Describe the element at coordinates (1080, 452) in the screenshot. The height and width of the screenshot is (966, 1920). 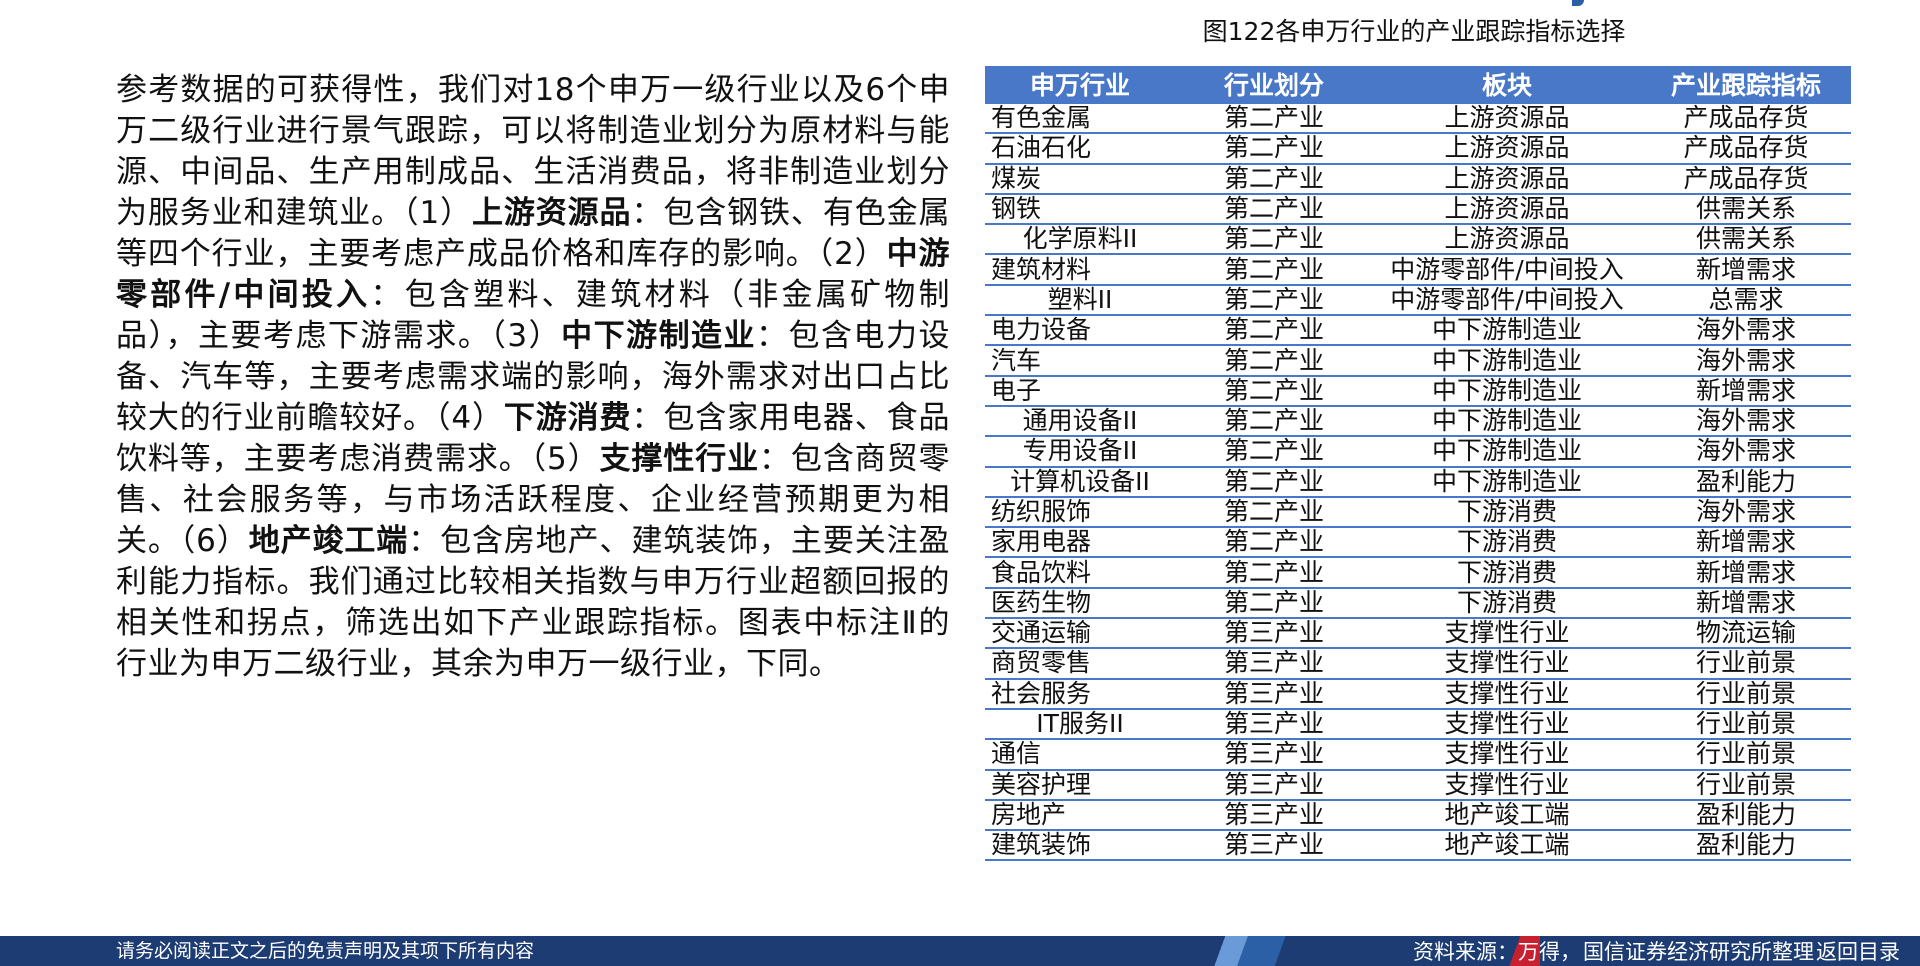
I see `cell-industry: 专用设备II` at that location.